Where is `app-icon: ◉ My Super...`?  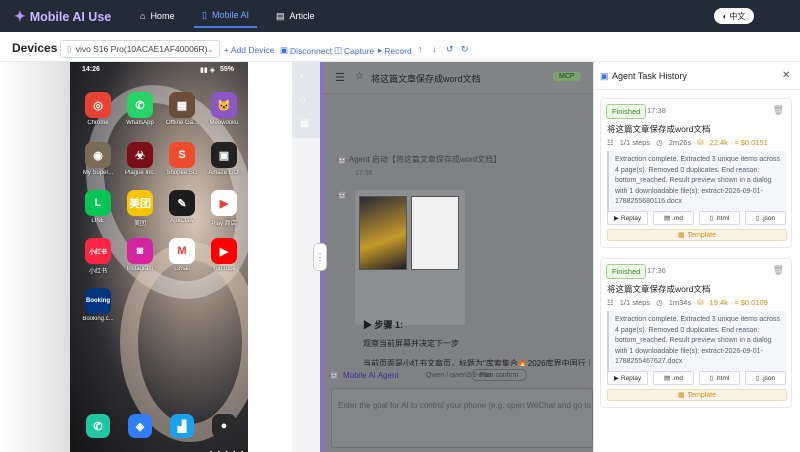
app-icon: ◉ My Super... is located at coordinates (98, 159).